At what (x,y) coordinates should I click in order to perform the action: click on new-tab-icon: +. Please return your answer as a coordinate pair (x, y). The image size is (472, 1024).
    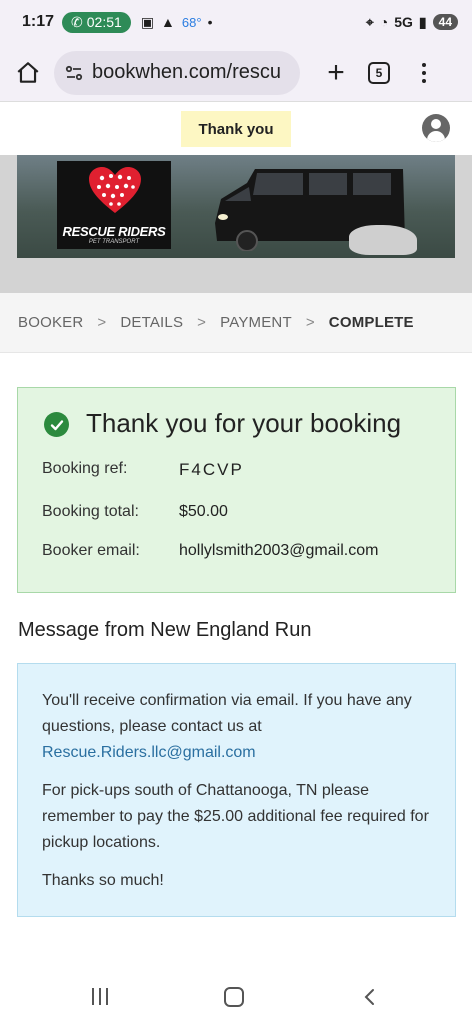
    Looking at the image, I should click on (336, 72).